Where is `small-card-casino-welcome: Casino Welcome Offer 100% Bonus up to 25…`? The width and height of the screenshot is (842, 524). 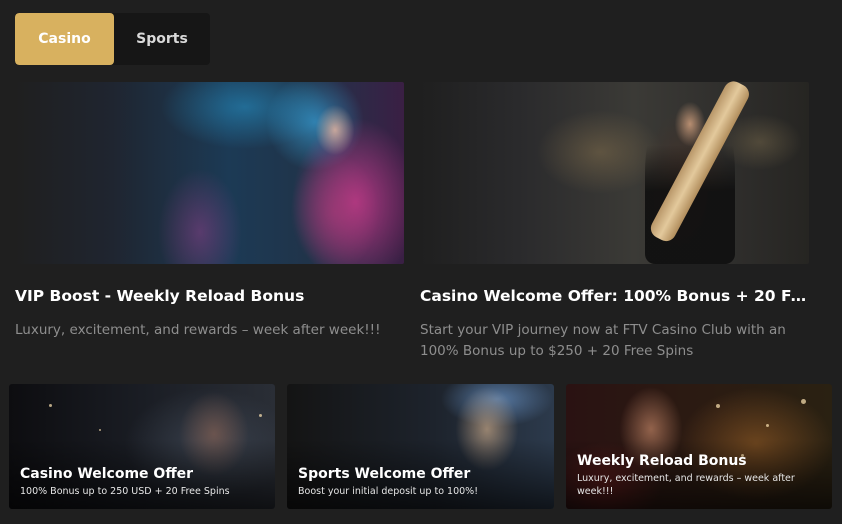 small-card-casino-welcome: Casino Welcome Offer 100% Bonus up to 25… is located at coordinates (142, 446).